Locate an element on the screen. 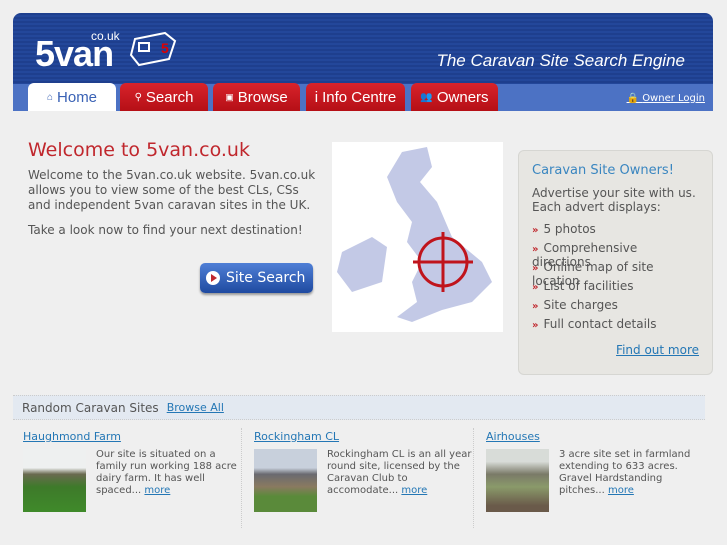 This screenshot has height=545, width=727. site-search-button: Site Search is located at coordinates (256, 278).